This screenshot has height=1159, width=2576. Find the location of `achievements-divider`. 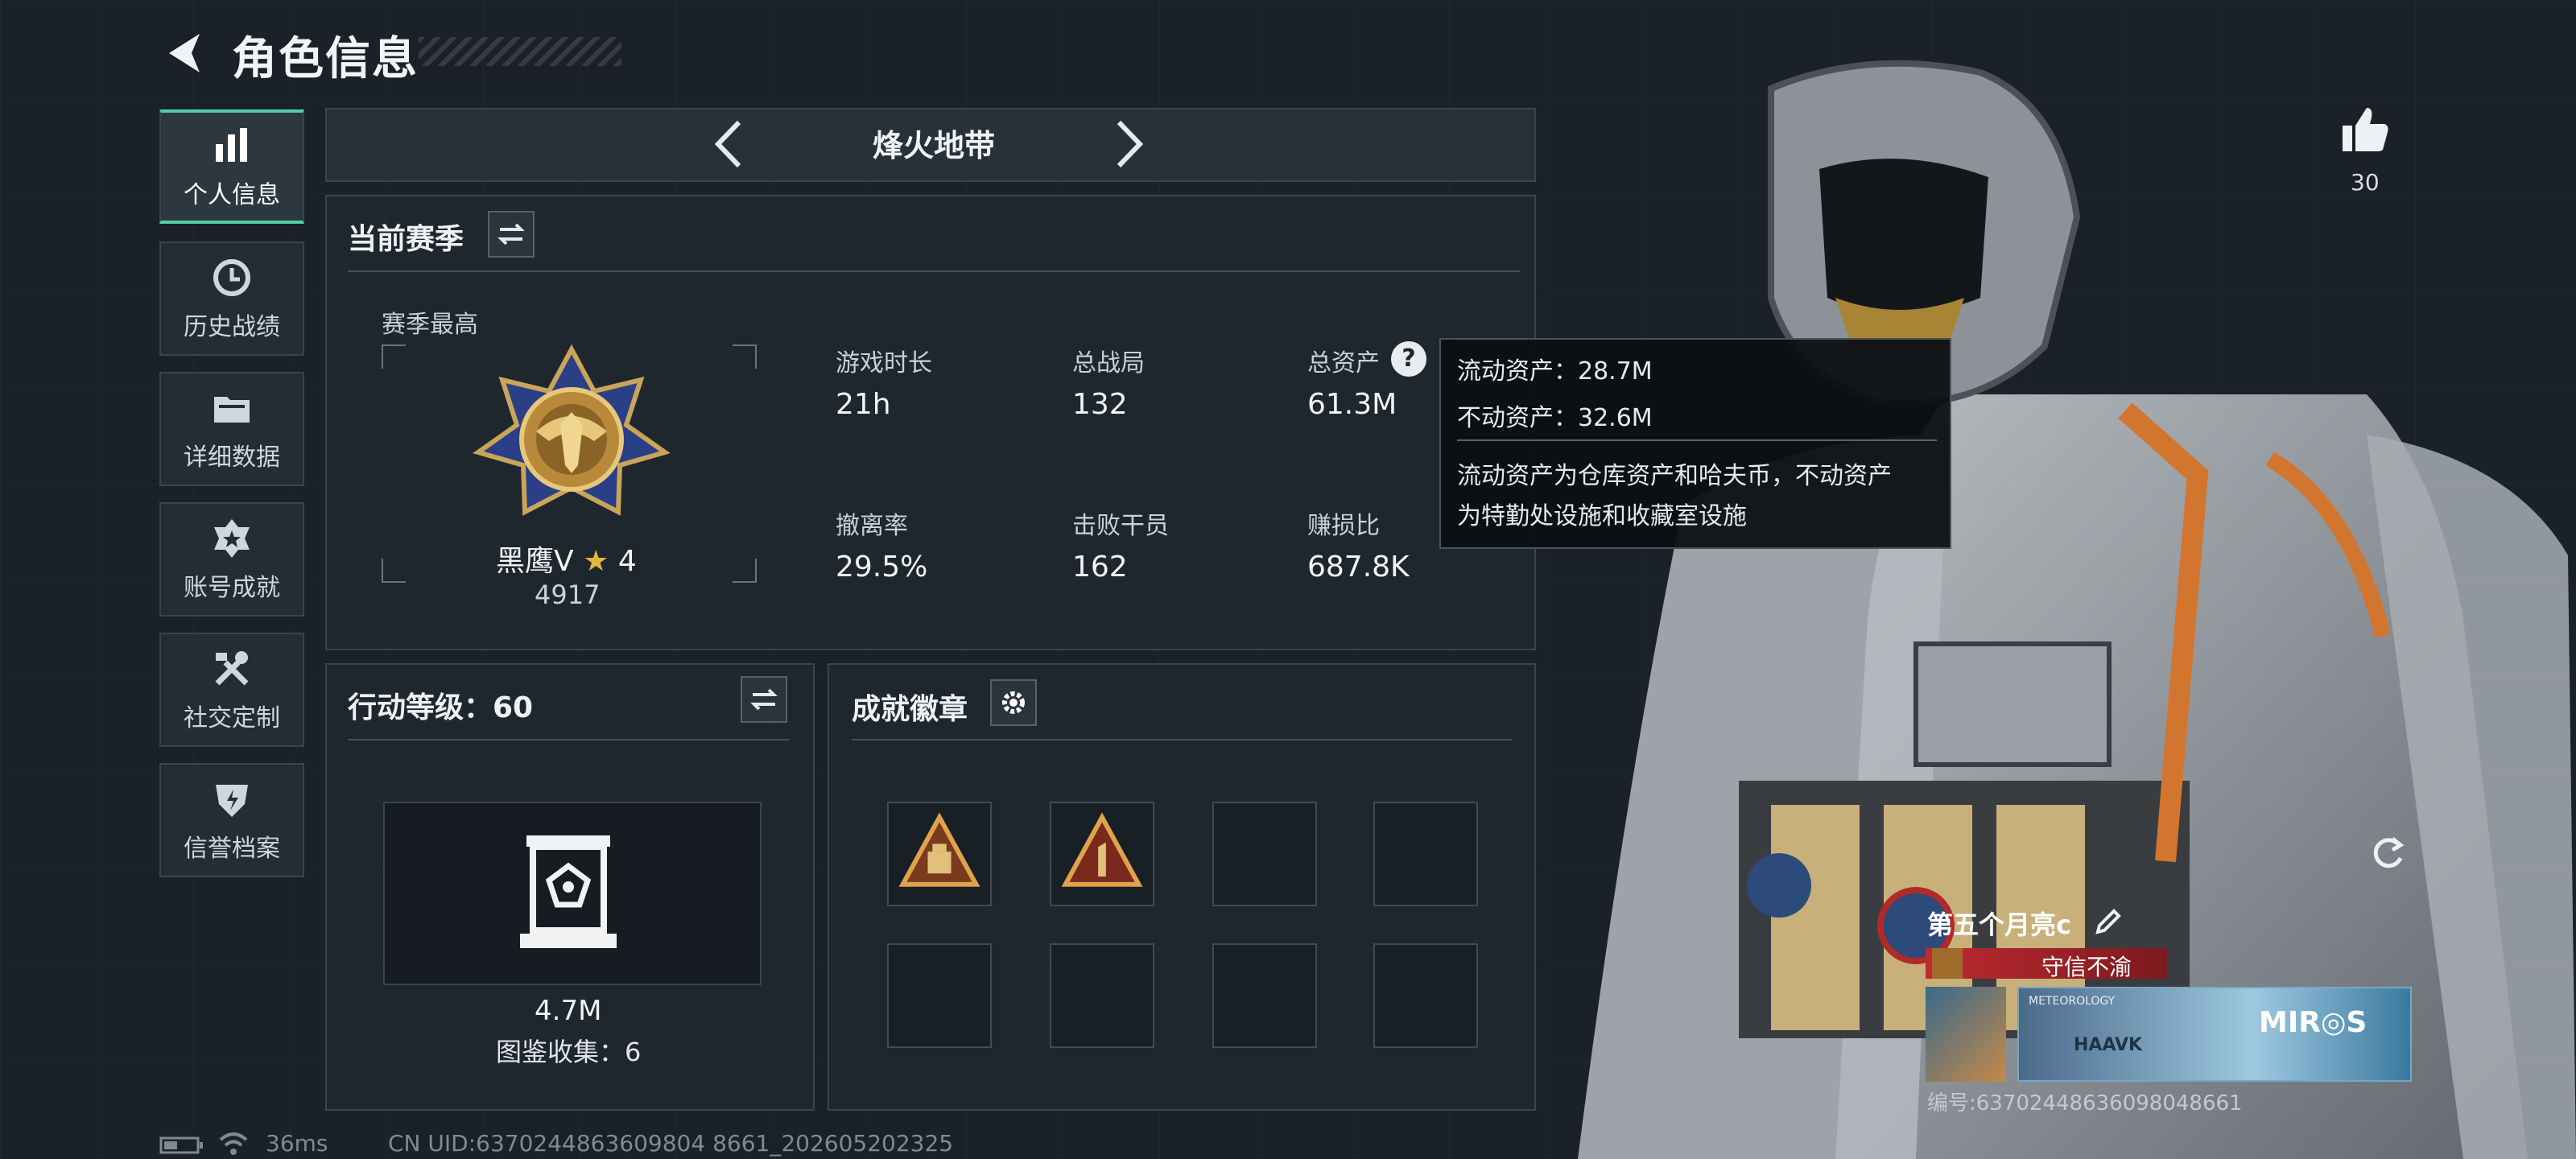

achievements-divider is located at coordinates (1182, 739).